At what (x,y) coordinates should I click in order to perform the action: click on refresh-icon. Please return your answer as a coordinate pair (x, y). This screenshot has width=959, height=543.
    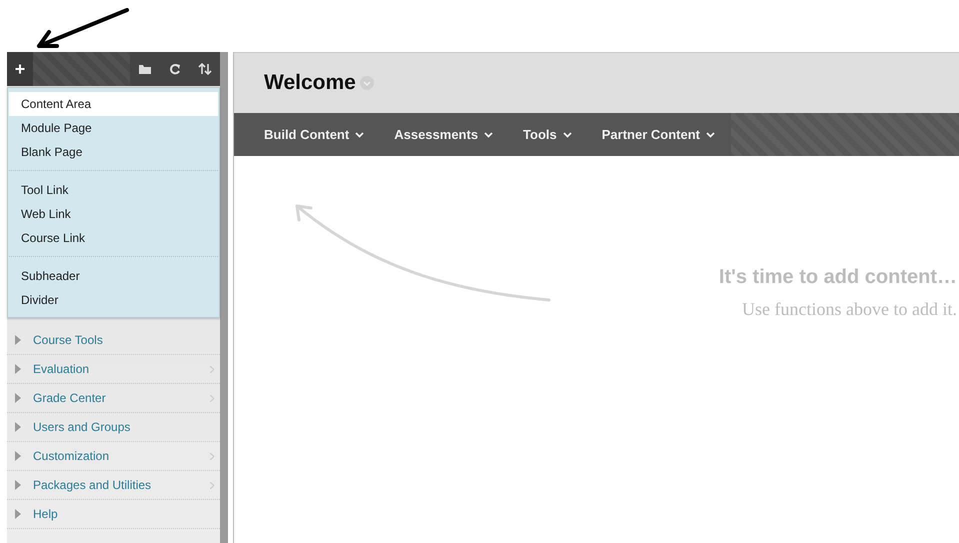
    Looking at the image, I should click on (175, 69).